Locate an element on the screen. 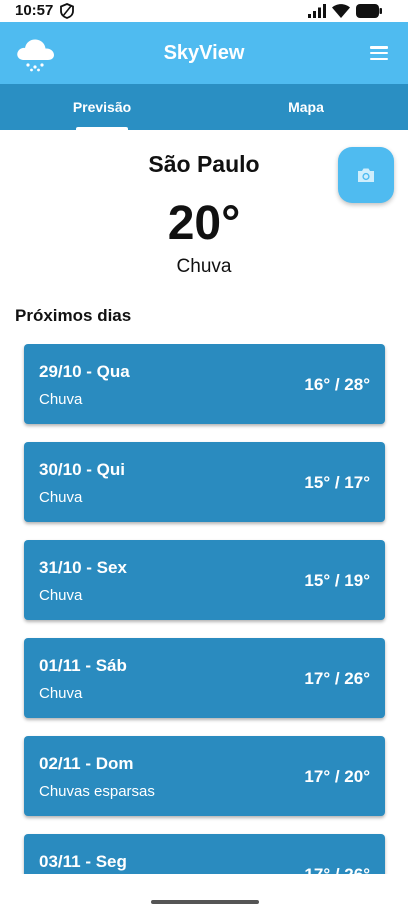  tab-bar: Previsão Mapa is located at coordinates (204, 107).